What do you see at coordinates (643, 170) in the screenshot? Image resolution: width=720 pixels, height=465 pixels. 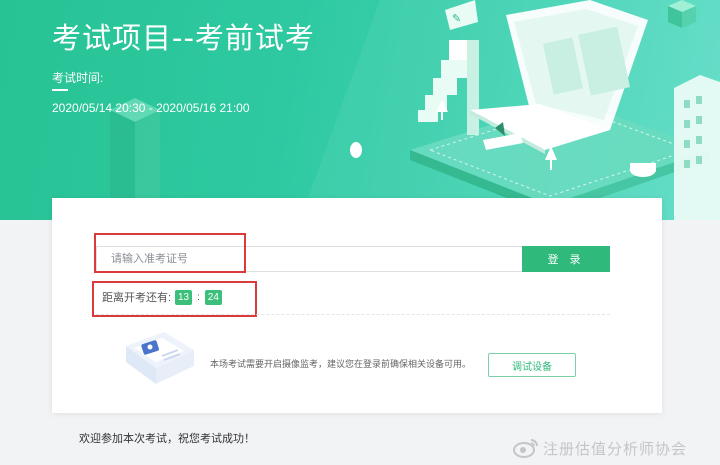 I see `cup` at bounding box center [643, 170].